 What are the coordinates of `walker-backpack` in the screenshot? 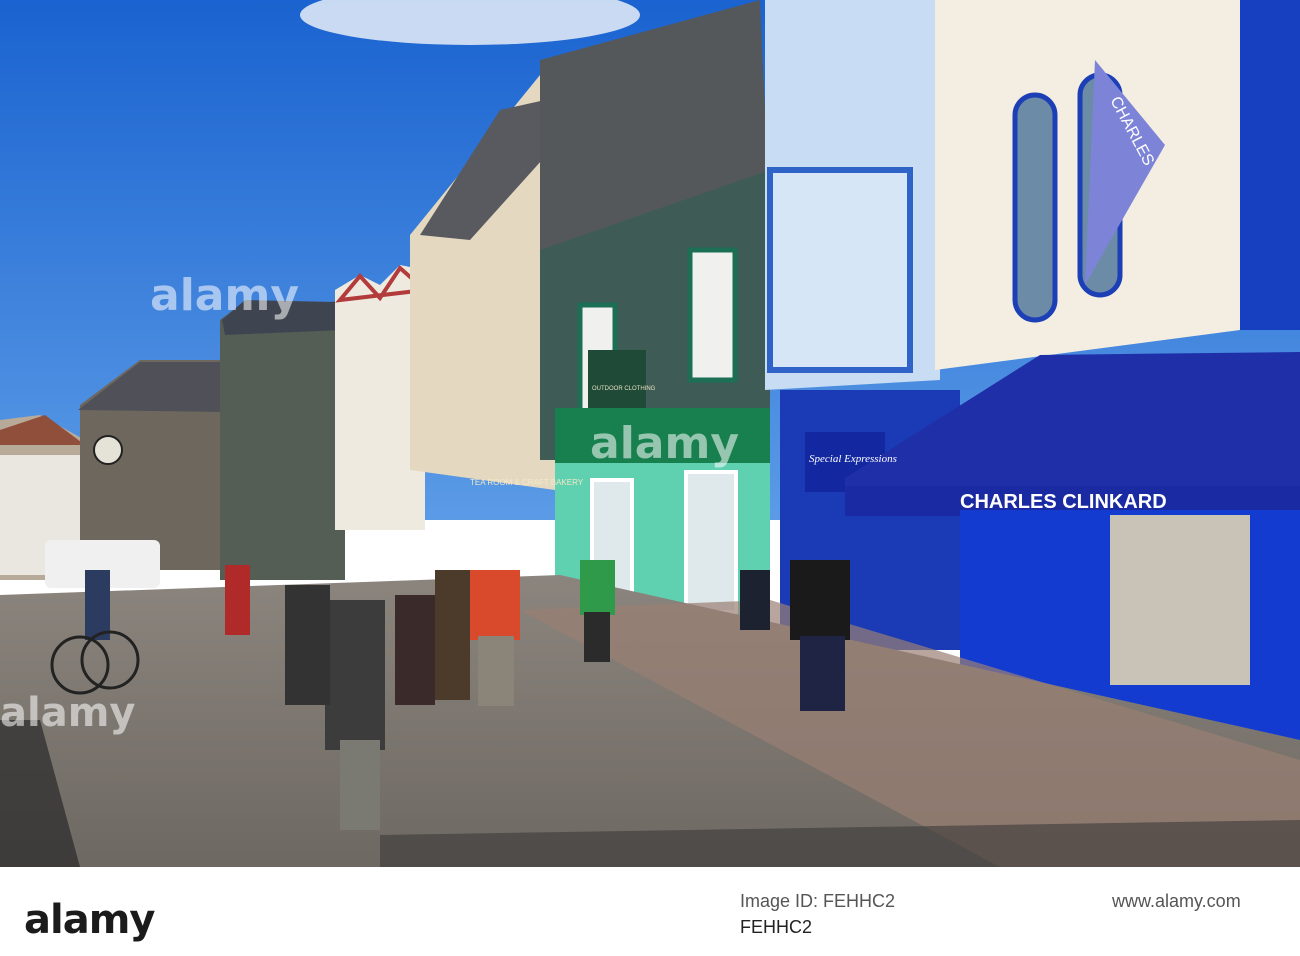 It's located at (355, 675).